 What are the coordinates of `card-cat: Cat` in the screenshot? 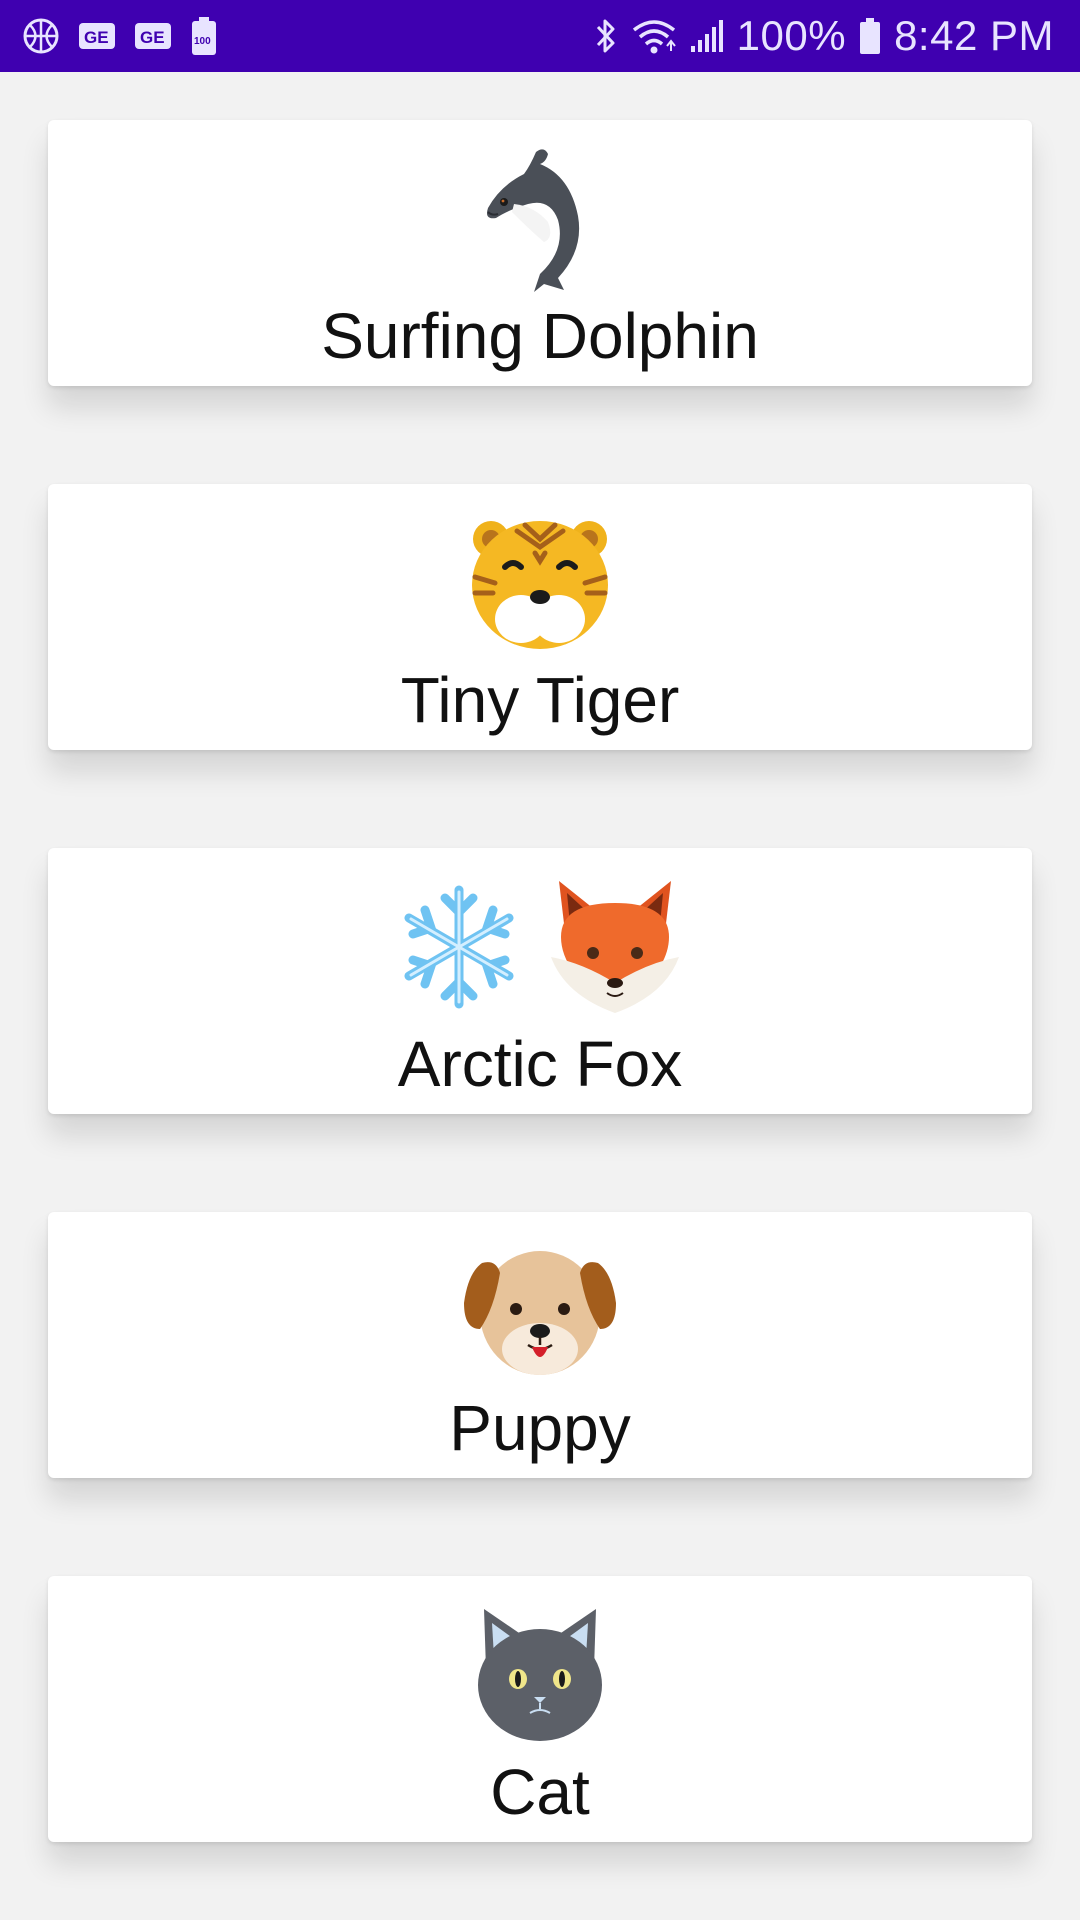 It's located at (540, 1709).